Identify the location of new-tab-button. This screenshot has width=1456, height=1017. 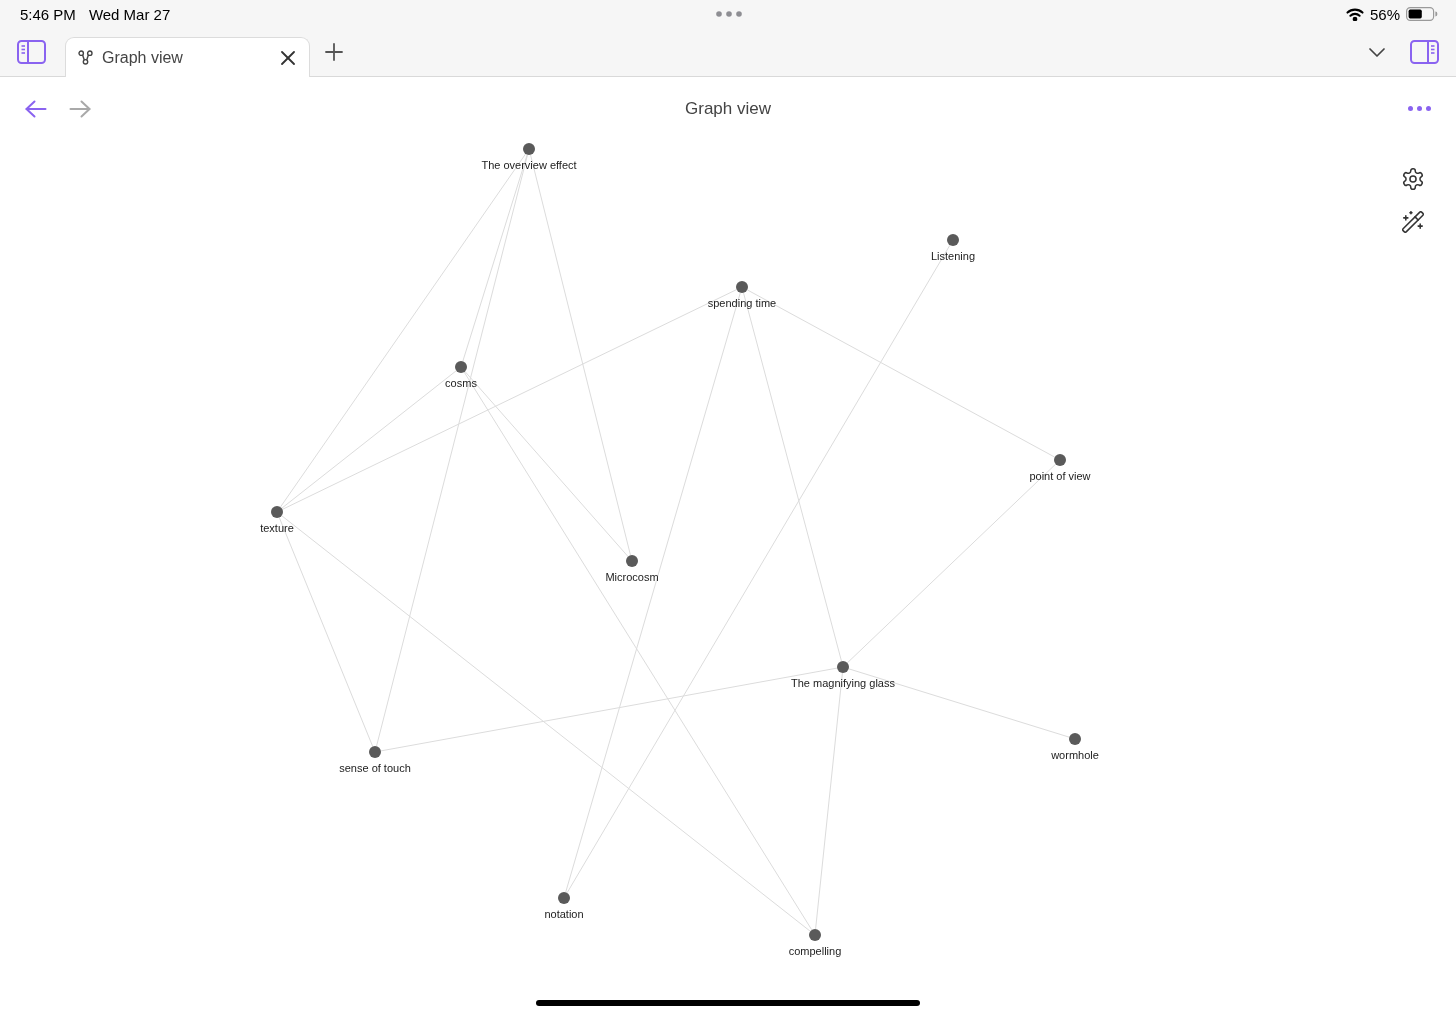
(334, 52).